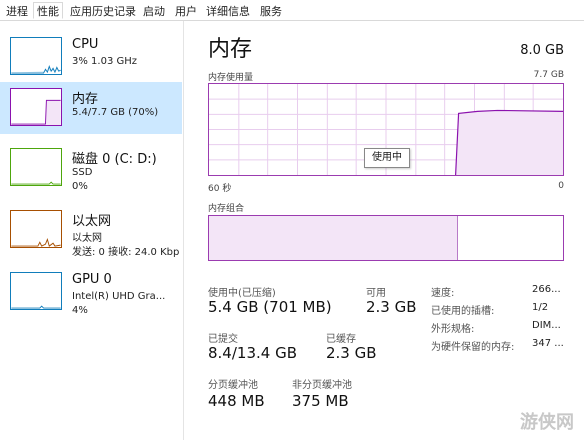  Describe the element at coordinates (85, 44) in the screenshot. I see `cpu-title: CPU` at that location.